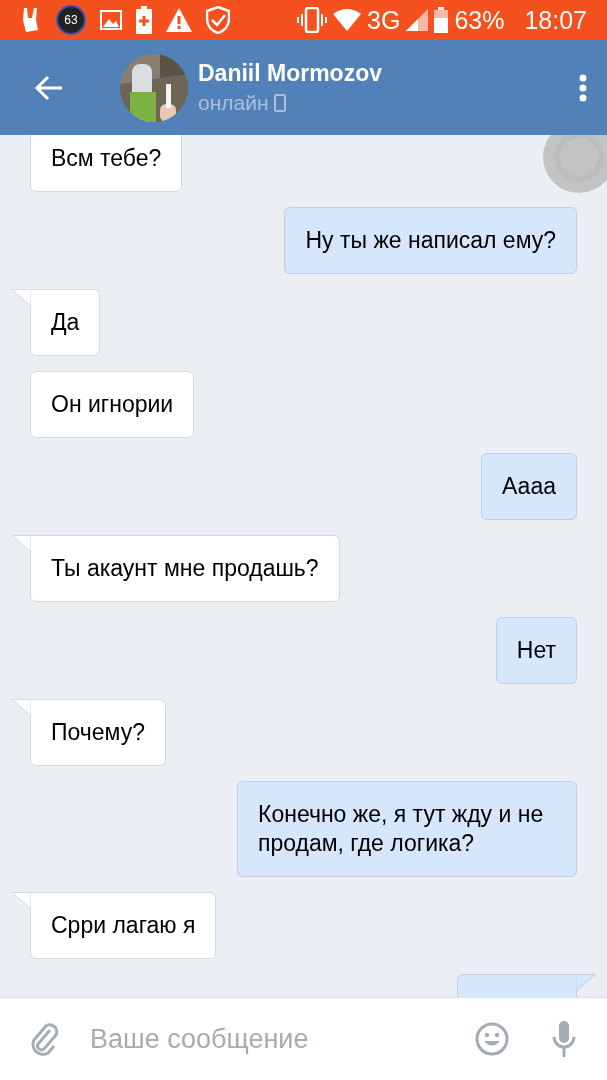  What do you see at coordinates (279, 103) in the screenshot?
I see `phone-icon` at bounding box center [279, 103].